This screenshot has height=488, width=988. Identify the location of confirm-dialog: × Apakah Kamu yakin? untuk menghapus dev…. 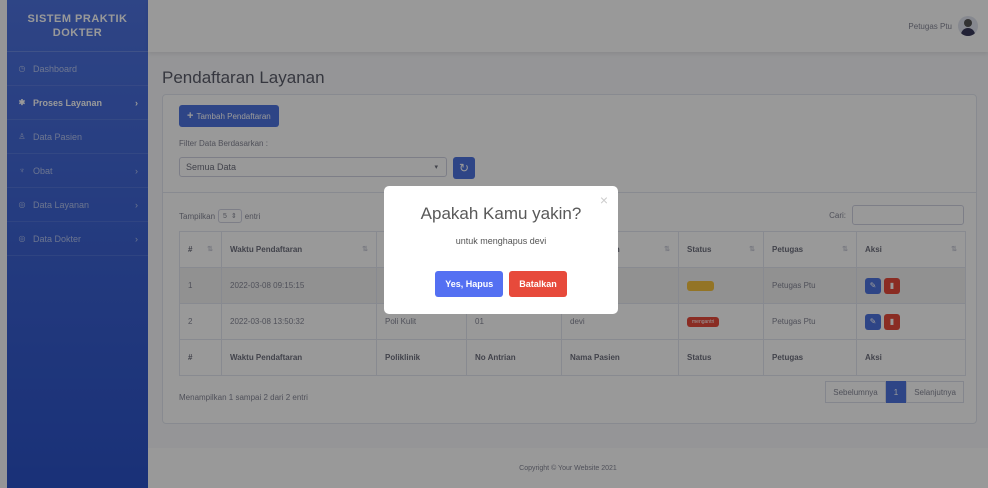
(501, 250).